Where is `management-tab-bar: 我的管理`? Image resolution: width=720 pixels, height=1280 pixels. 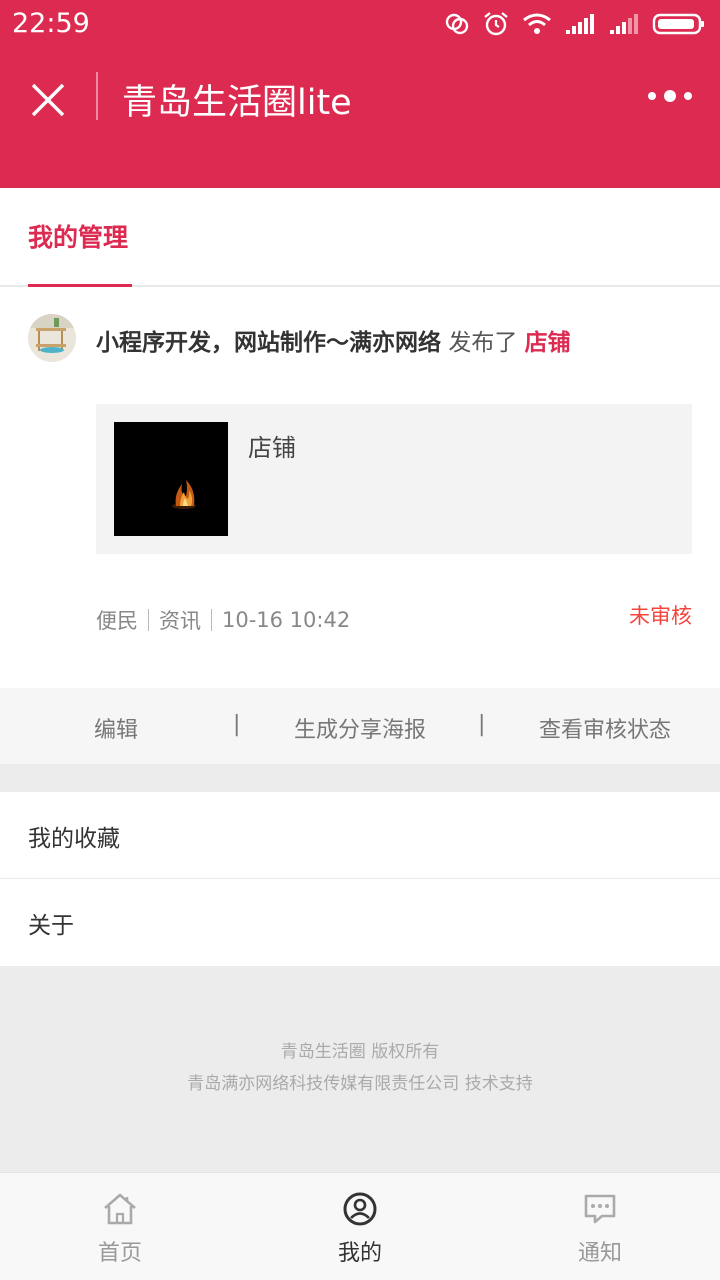
management-tab-bar: 我的管理 is located at coordinates (360, 237).